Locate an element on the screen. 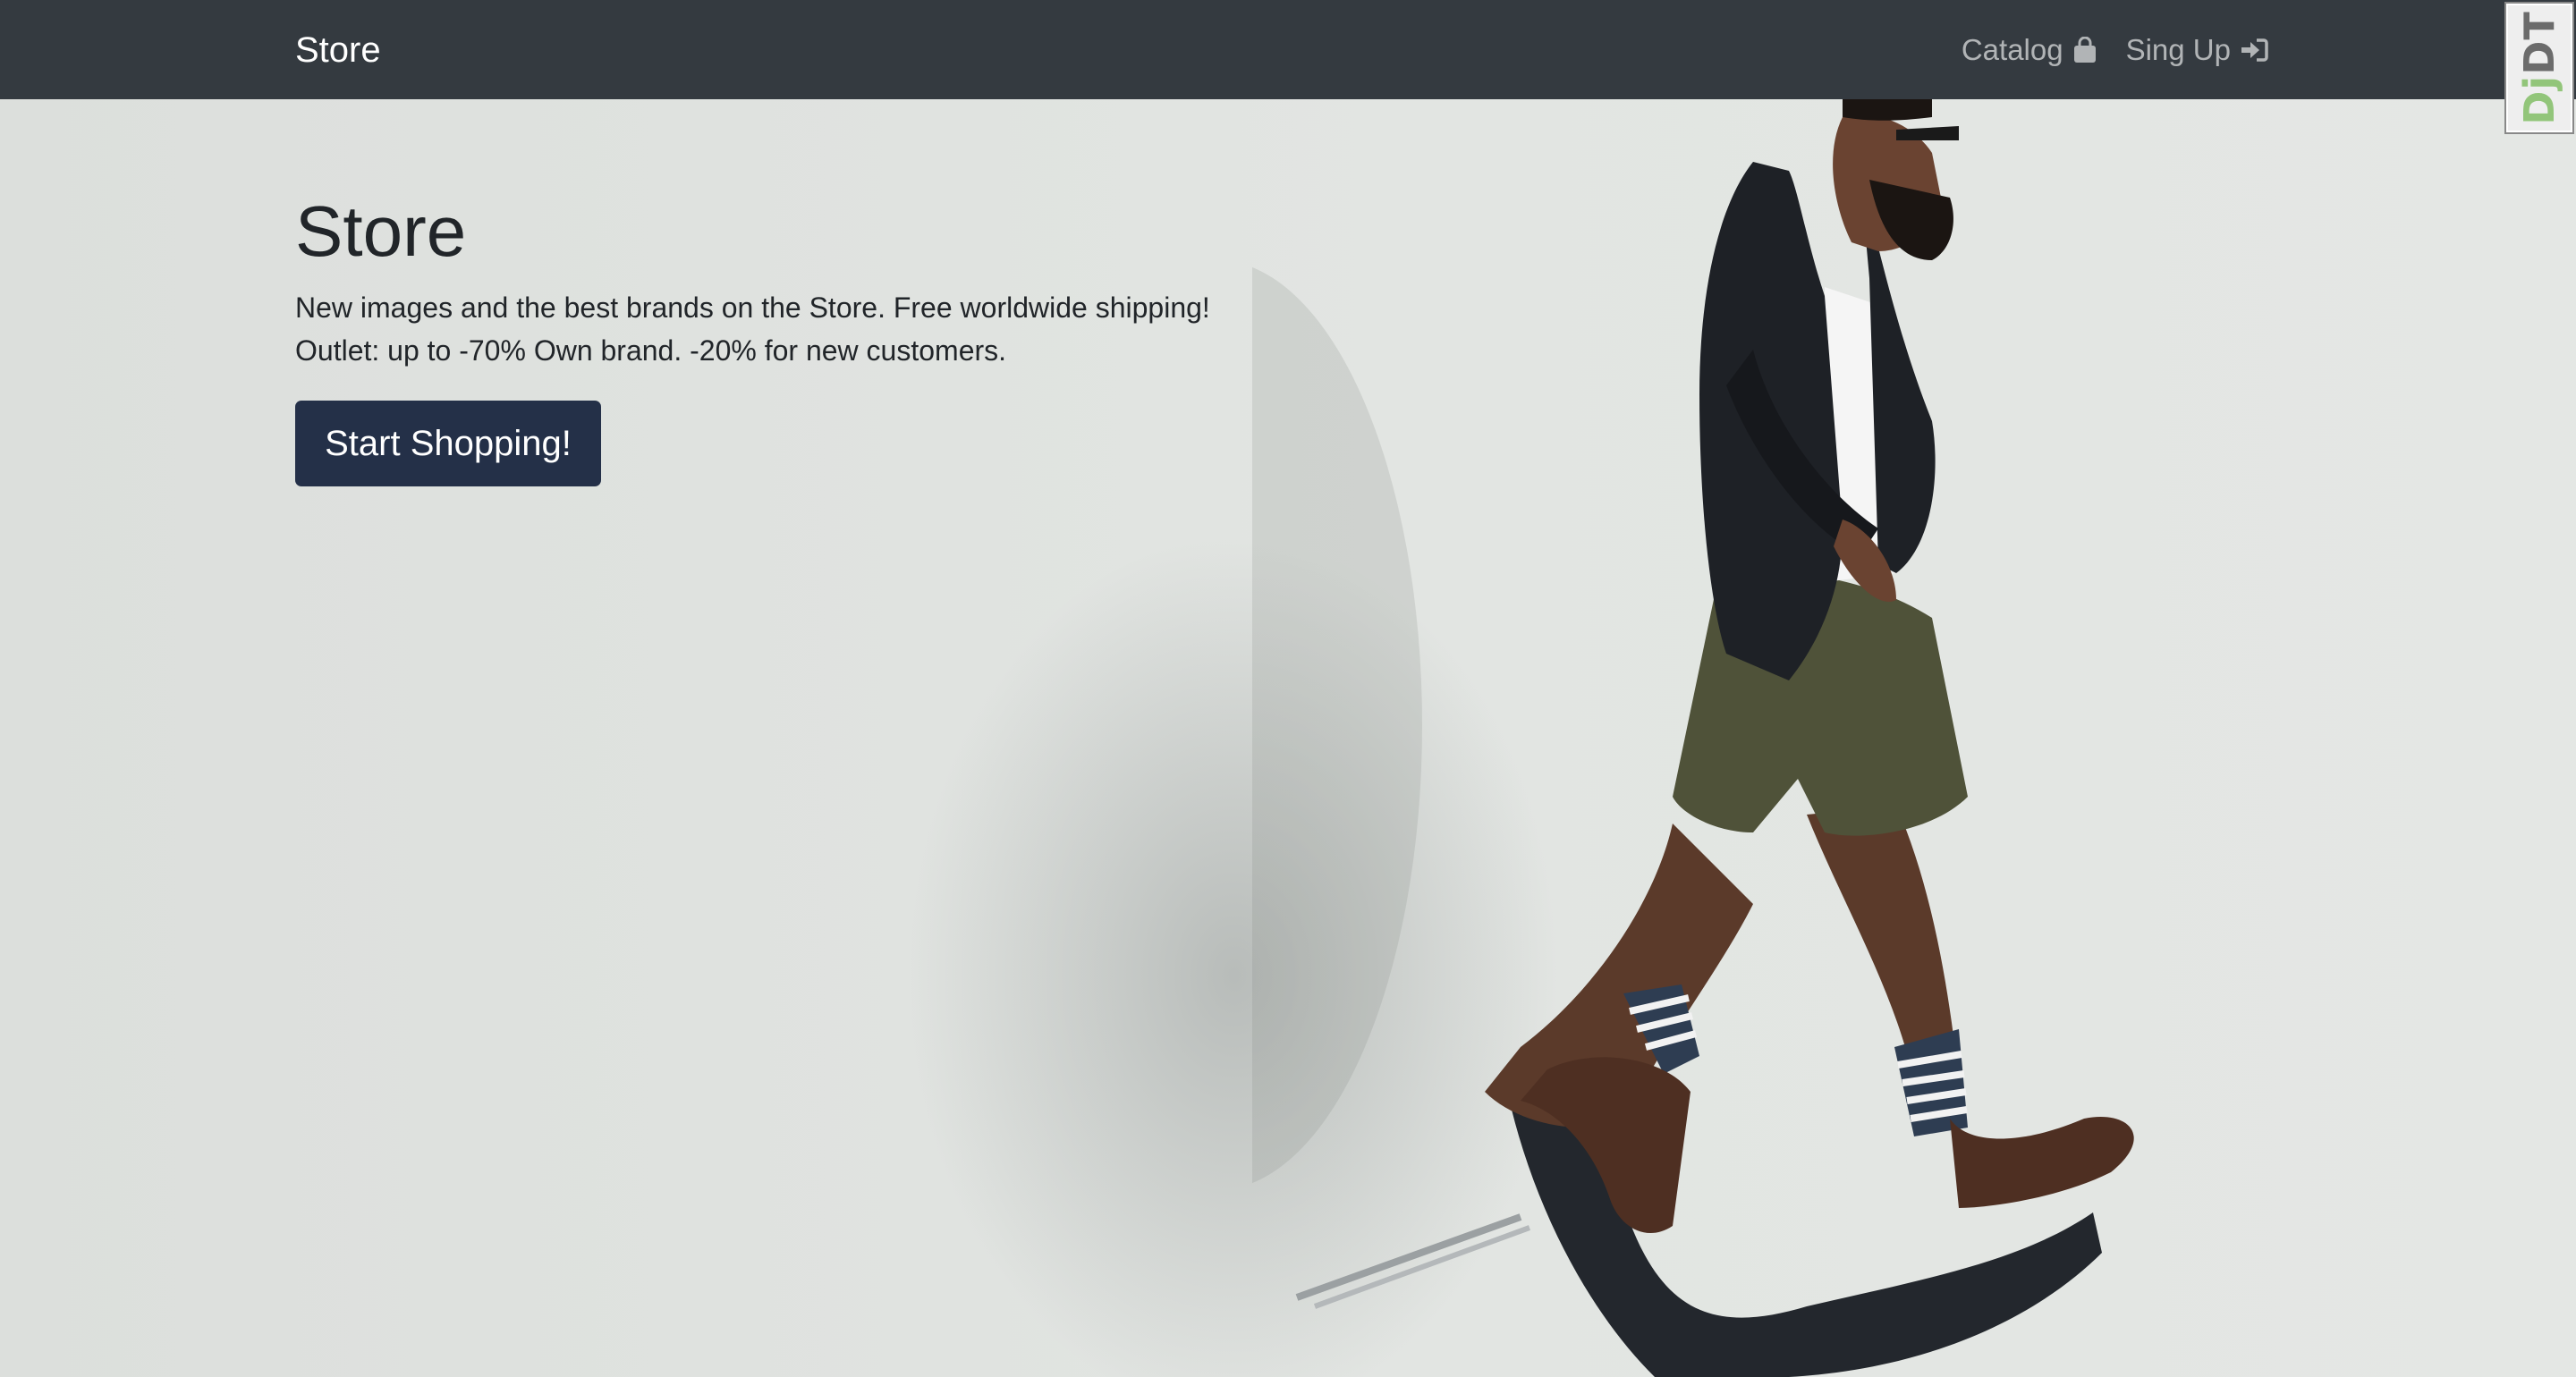 Image resolution: width=2576 pixels, height=1377 pixels. shopping-bag-icon is located at coordinates (2084, 50).